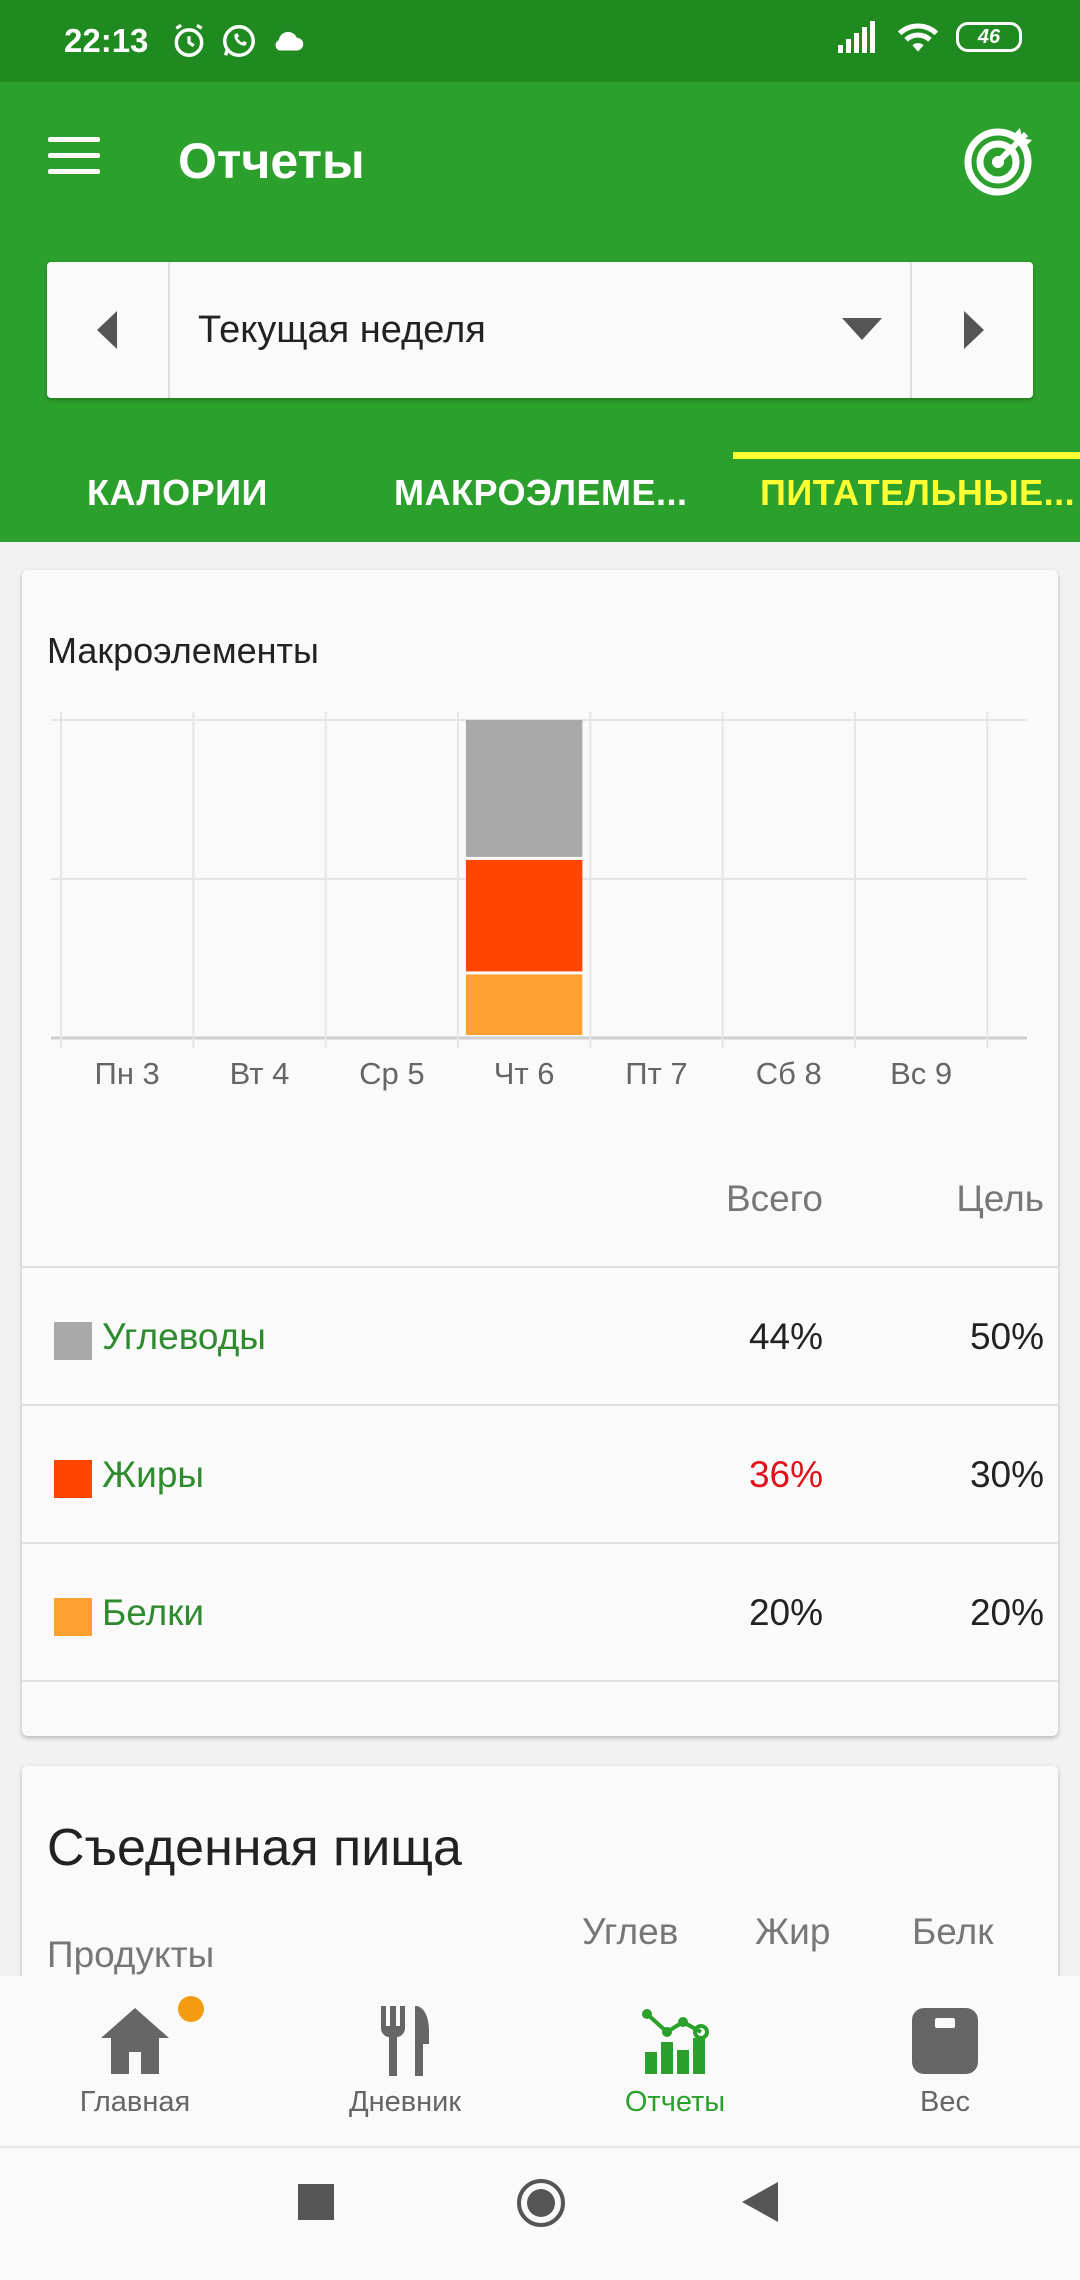 Image resolution: width=1080 pixels, height=2280 pixels. Describe the element at coordinates (774, 1198) in the screenshot. I see `header-total: Всего` at that location.